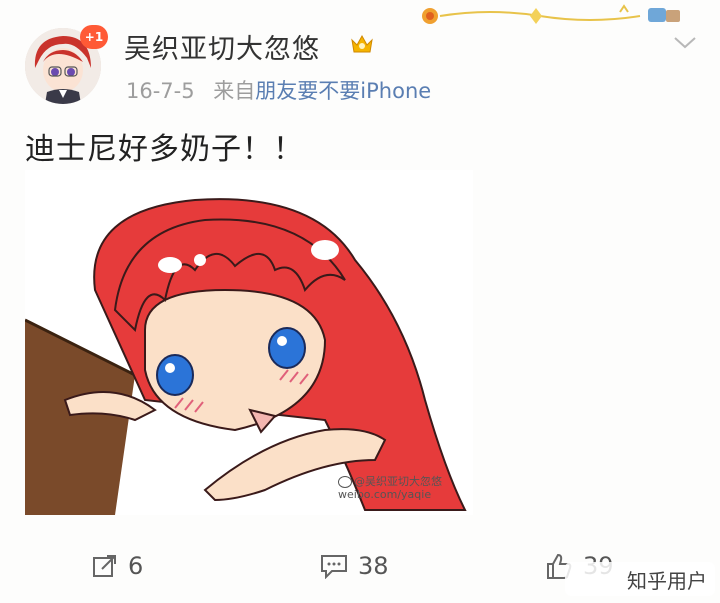 This screenshot has width=720, height=603. What do you see at coordinates (117, 566) in the screenshot?
I see `repost-button: 6` at bounding box center [117, 566].